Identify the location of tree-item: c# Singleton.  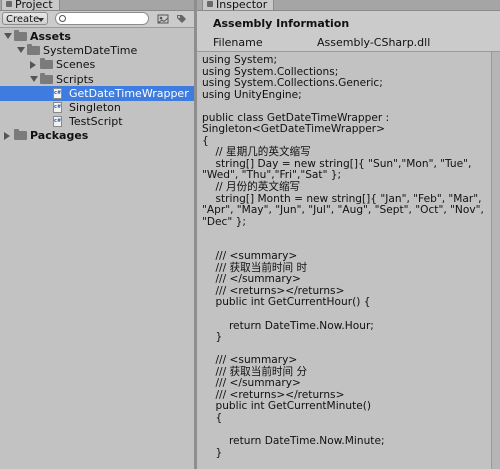
(97, 107).